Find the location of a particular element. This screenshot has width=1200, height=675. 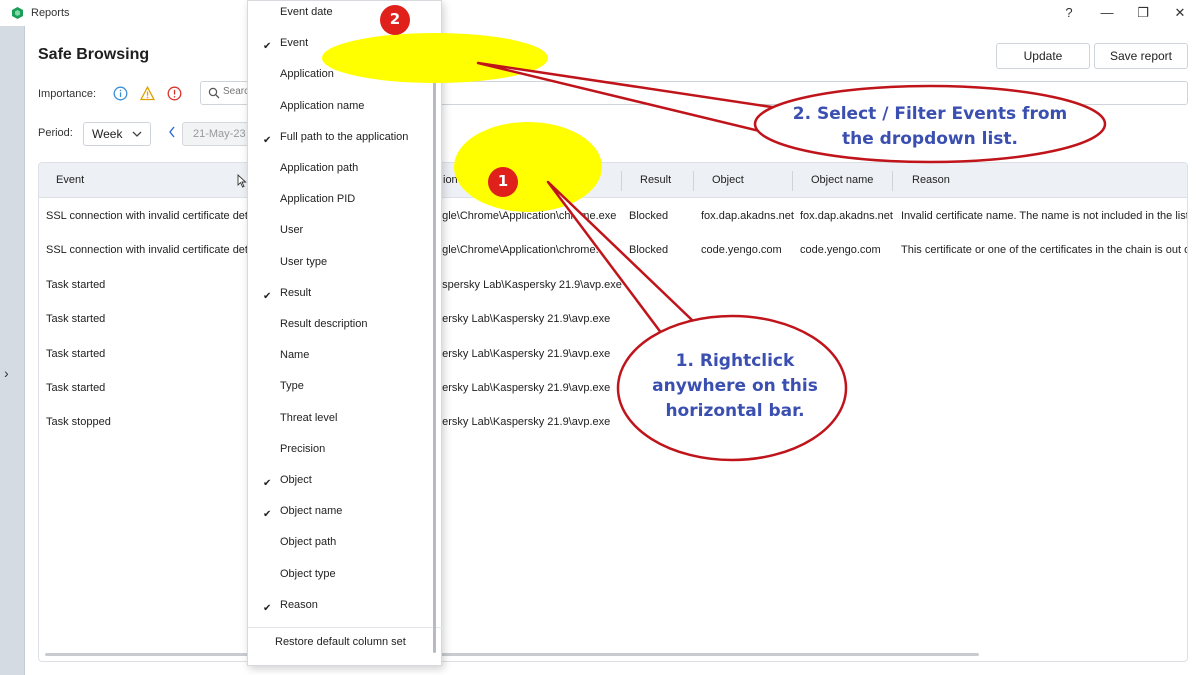

menu-item-label: Application is located at coordinates (307, 74).